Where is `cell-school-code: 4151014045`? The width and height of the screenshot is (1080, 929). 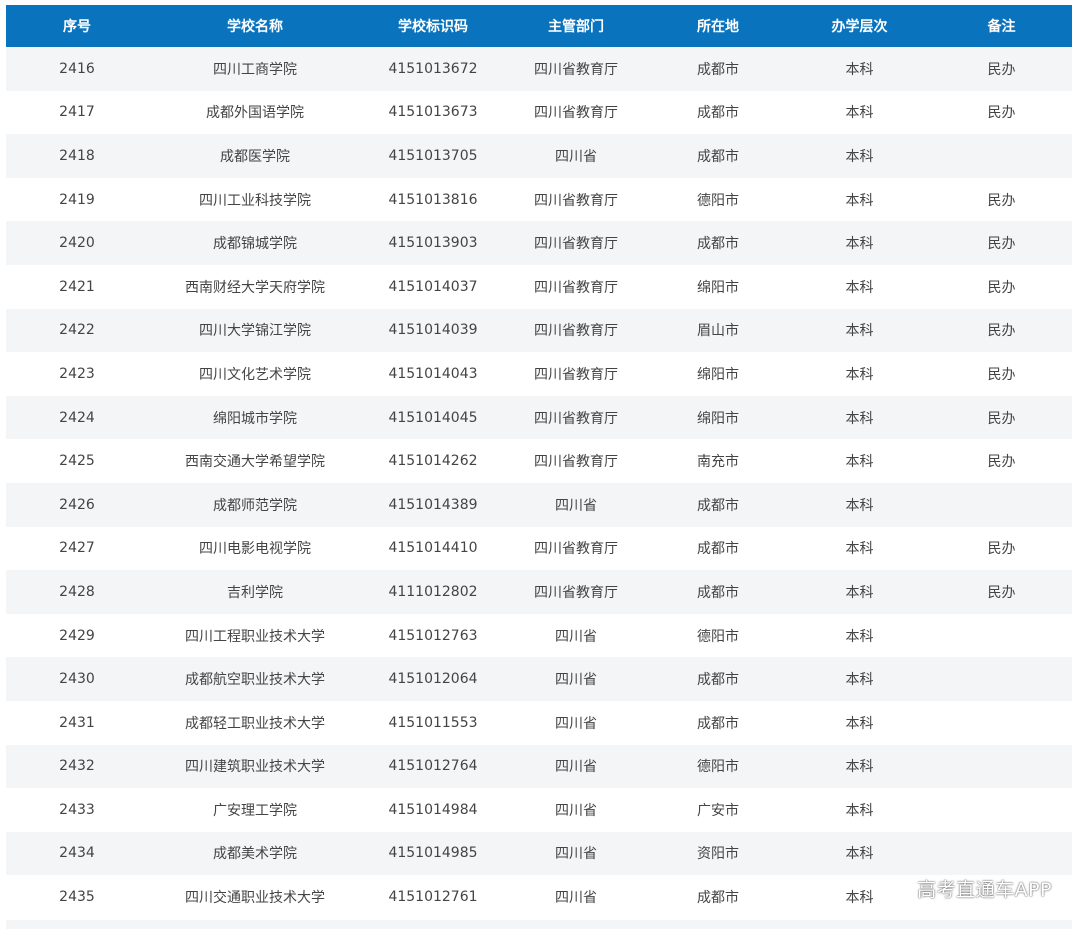 cell-school-code: 4151014045 is located at coordinates (433, 417).